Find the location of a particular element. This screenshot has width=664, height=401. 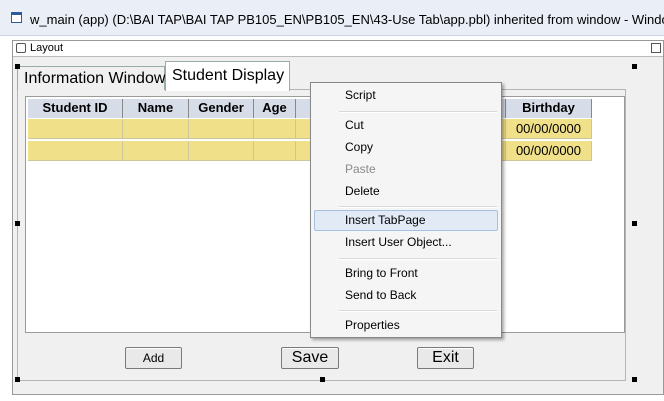

layout-title: Layout is located at coordinates (47, 48).